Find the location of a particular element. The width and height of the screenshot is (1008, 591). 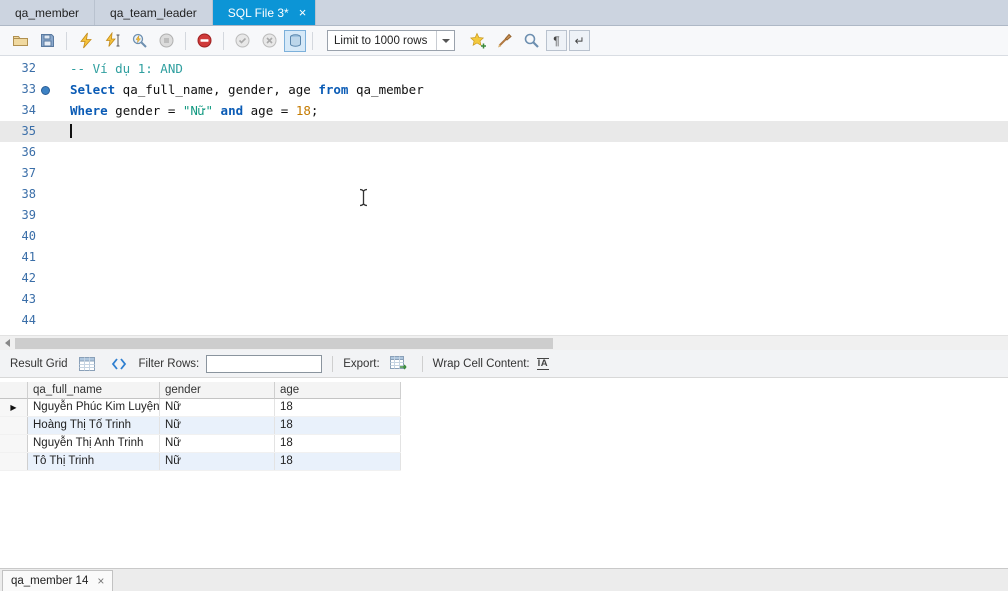

left-triangle-icon is located at coordinates (7, 343).